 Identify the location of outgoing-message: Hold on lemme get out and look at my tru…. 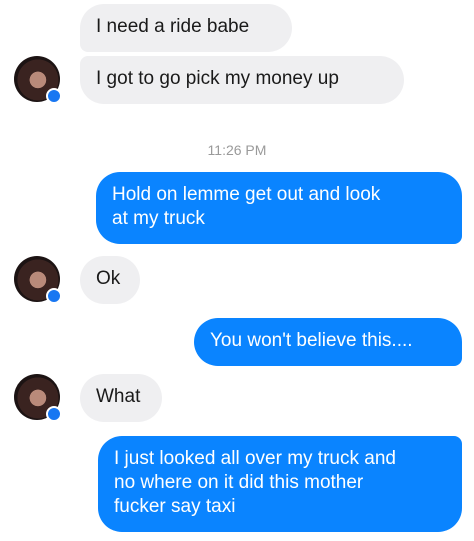
(279, 208).